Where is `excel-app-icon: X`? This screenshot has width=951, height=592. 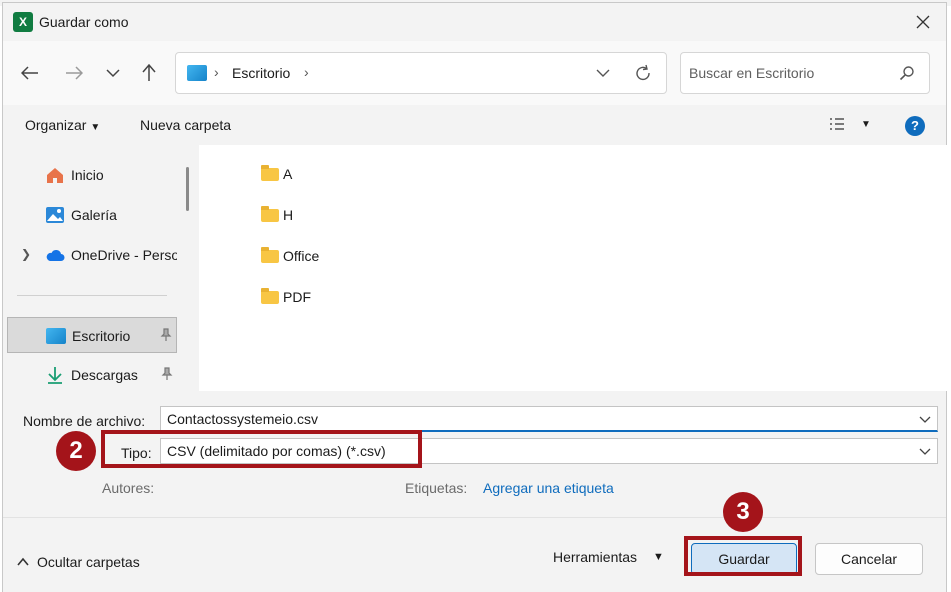 excel-app-icon: X is located at coordinates (23, 22).